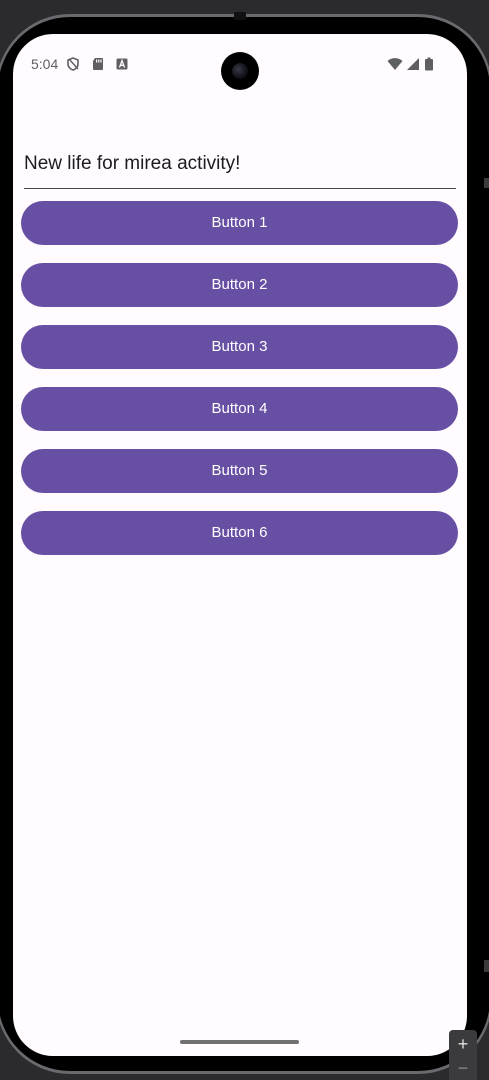 The height and width of the screenshot is (1080, 489). Describe the element at coordinates (239, 471) in the screenshot. I see `button-5: Button 5` at that location.